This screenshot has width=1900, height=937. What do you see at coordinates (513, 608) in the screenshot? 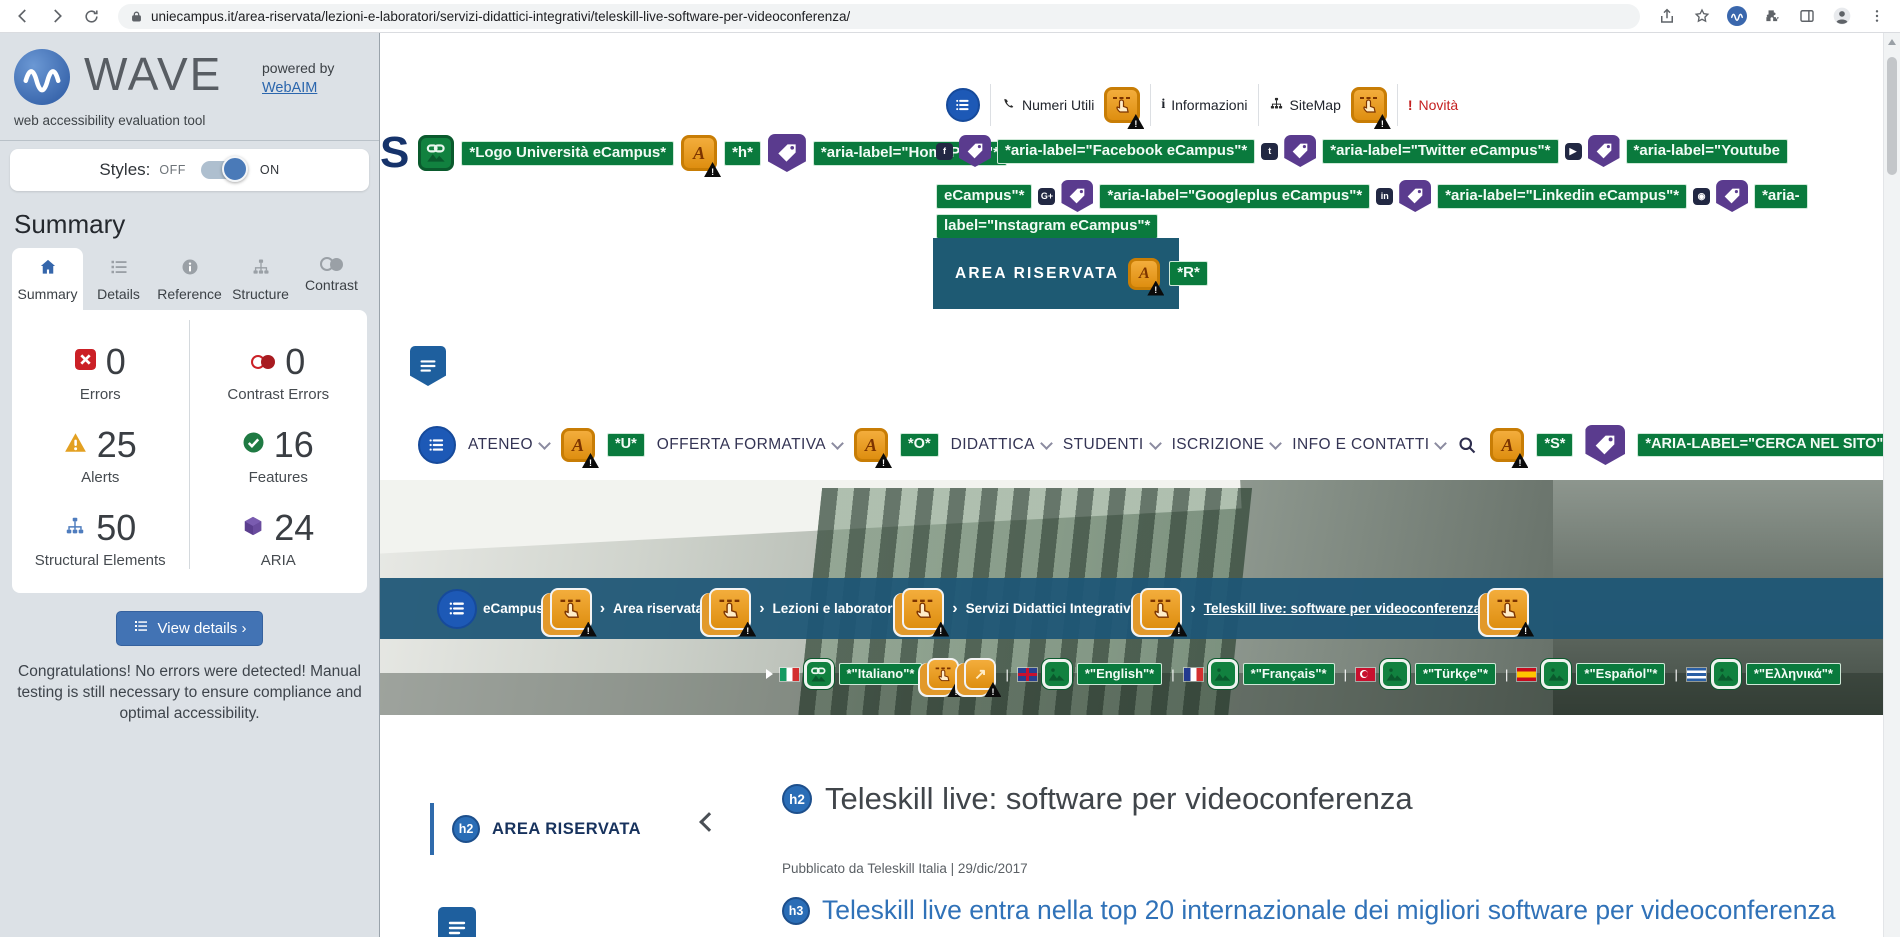
I see `breadcrumb-item: eCampus` at bounding box center [513, 608].